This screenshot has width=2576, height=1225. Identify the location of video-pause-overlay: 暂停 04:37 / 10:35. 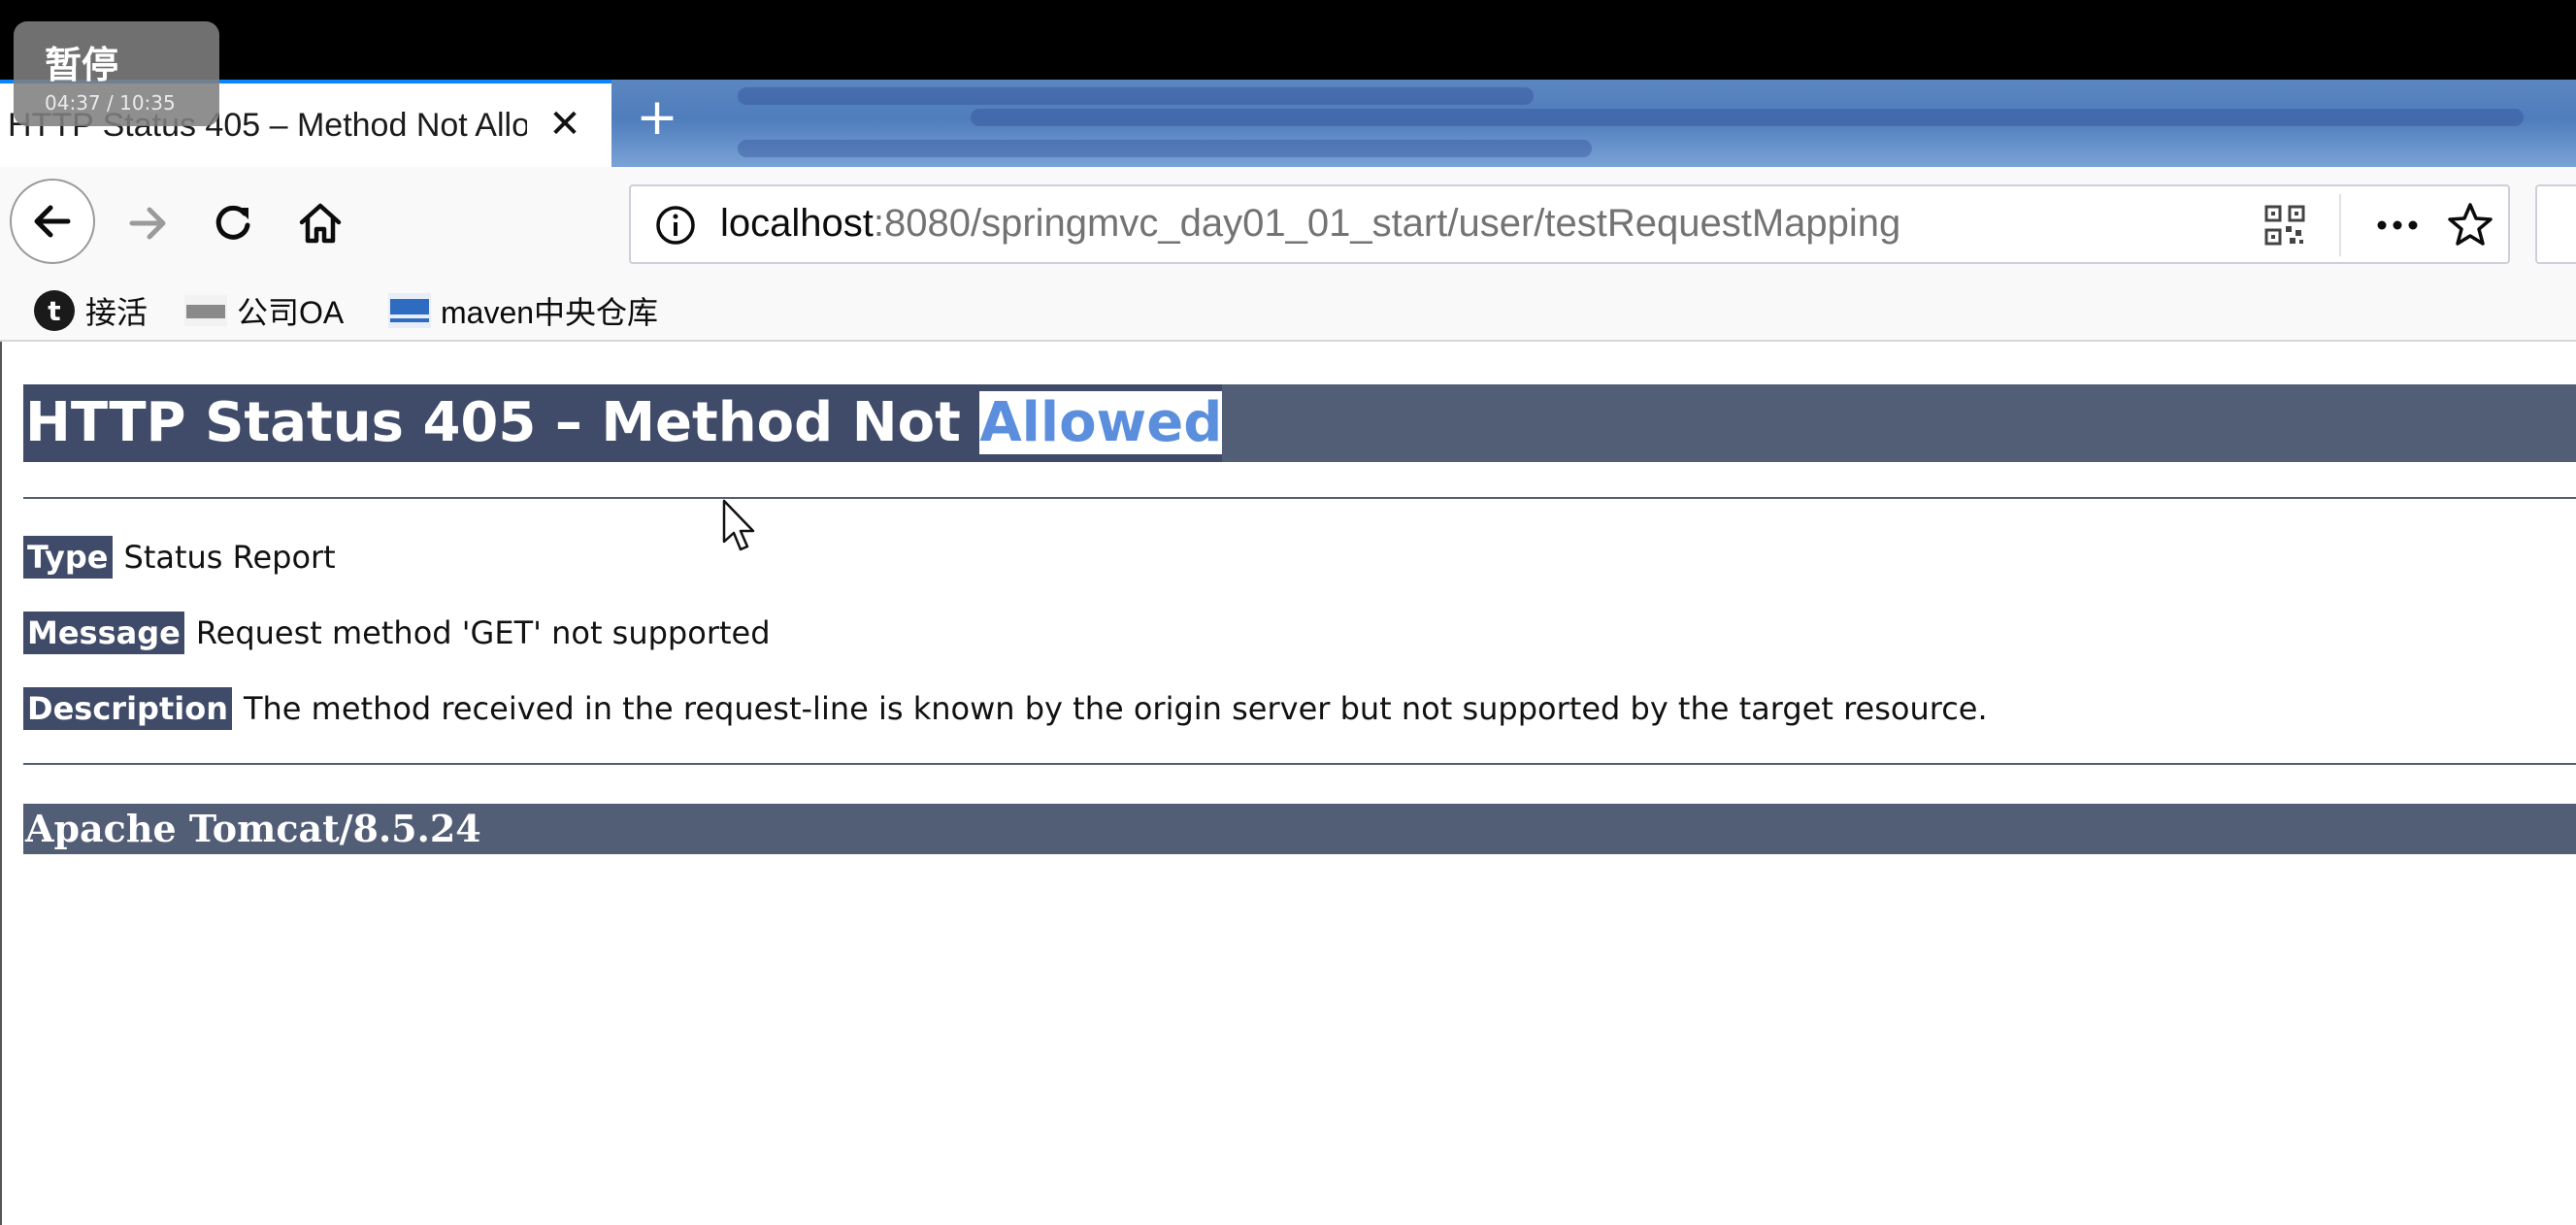
(116, 73).